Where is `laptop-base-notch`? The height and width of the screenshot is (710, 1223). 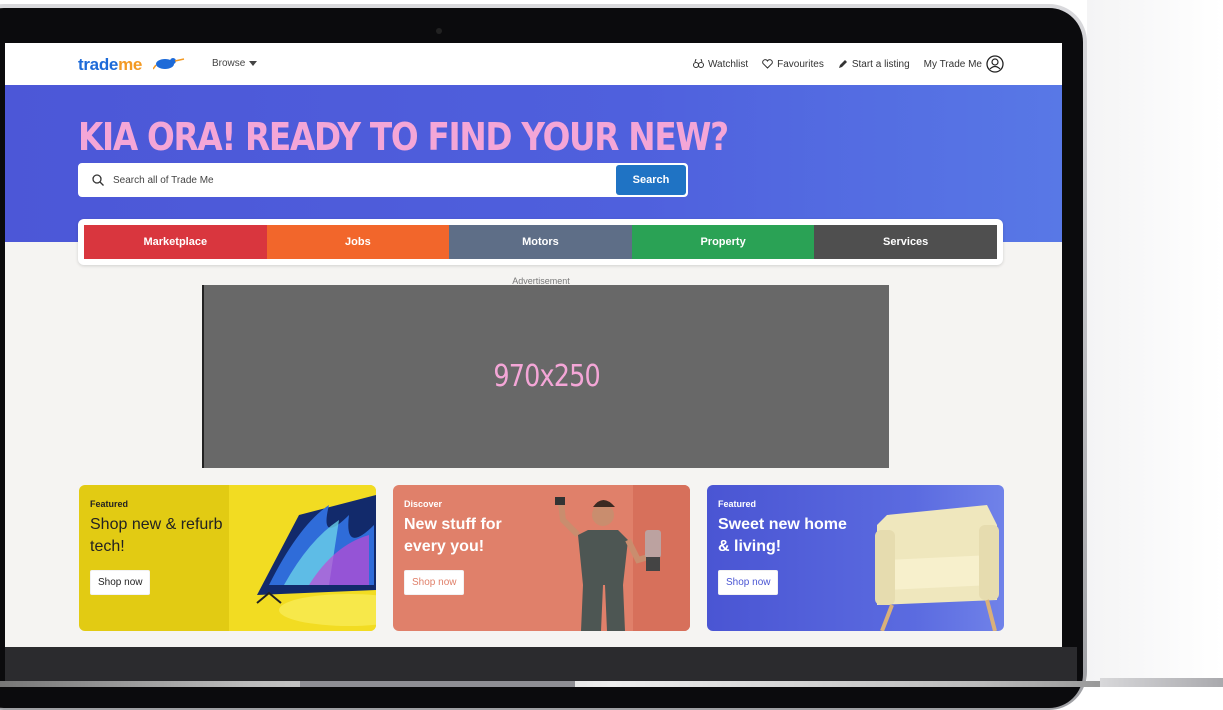 laptop-base-notch is located at coordinates (437, 684).